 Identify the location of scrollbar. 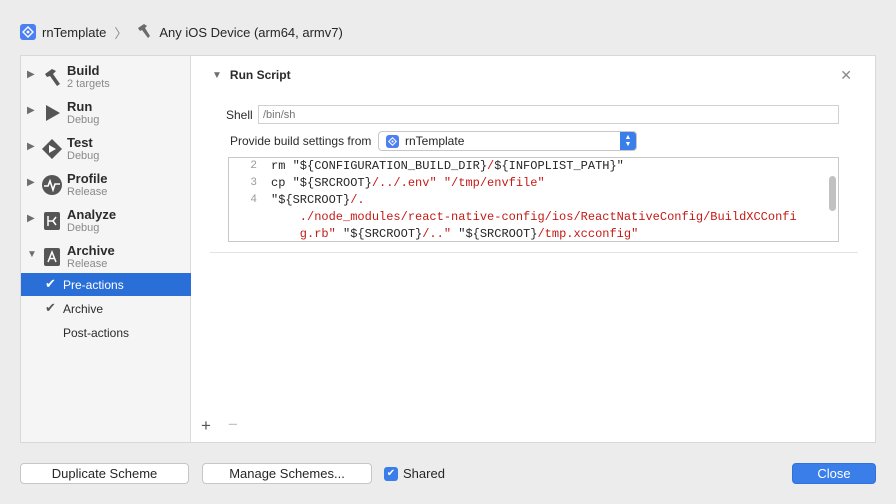
(832, 193).